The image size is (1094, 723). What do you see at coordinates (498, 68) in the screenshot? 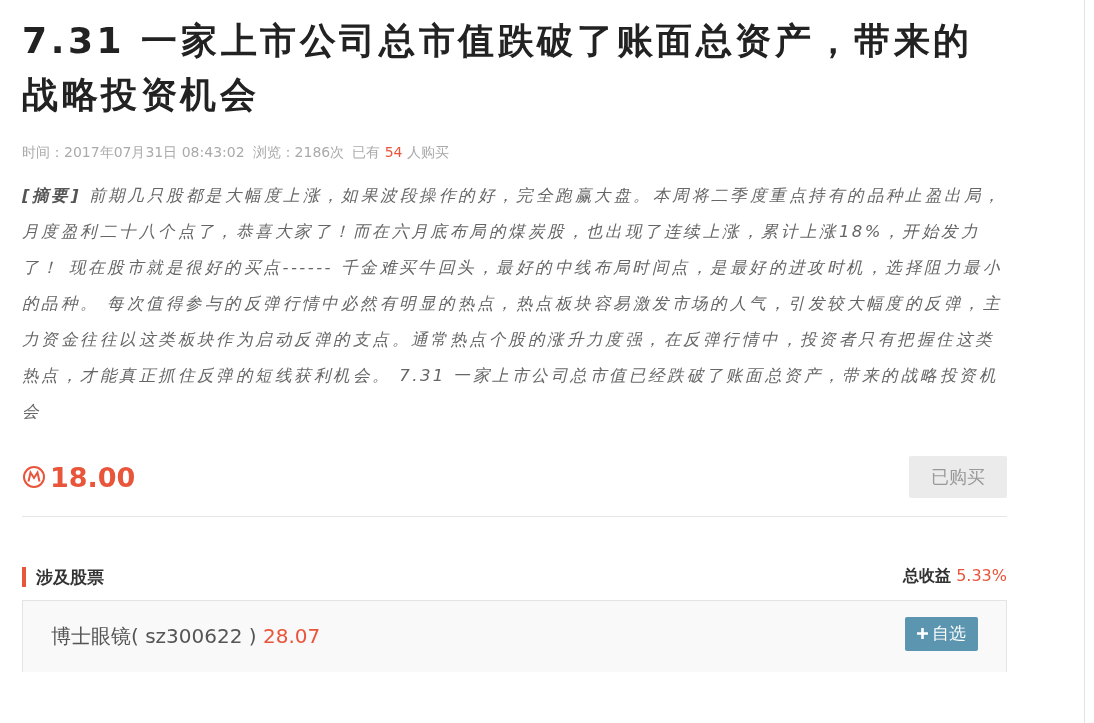
I see `article-title: 7.31 一家上市公司总市值跌破了账面总资产，带来的战略投资机会` at bounding box center [498, 68].